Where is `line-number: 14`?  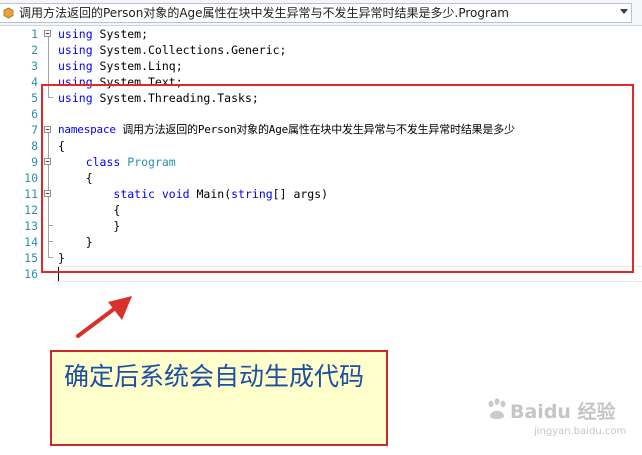
line-number: 14 is located at coordinates (31, 242).